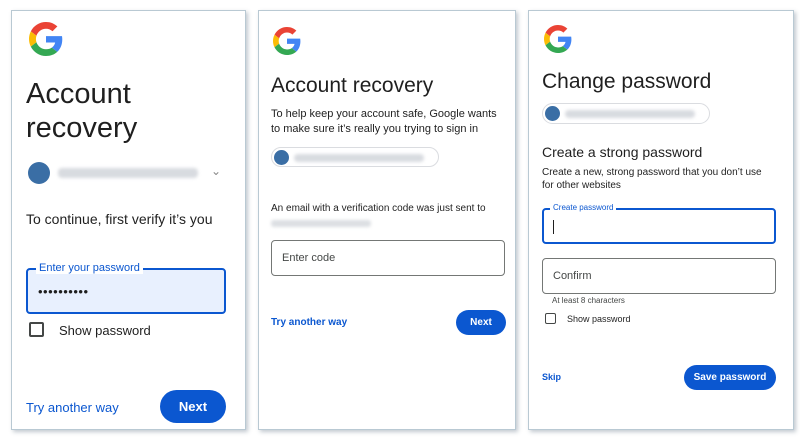 The height and width of the screenshot is (439, 800). What do you see at coordinates (583, 207) in the screenshot?
I see `create-password-label: Create password` at bounding box center [583, 207].